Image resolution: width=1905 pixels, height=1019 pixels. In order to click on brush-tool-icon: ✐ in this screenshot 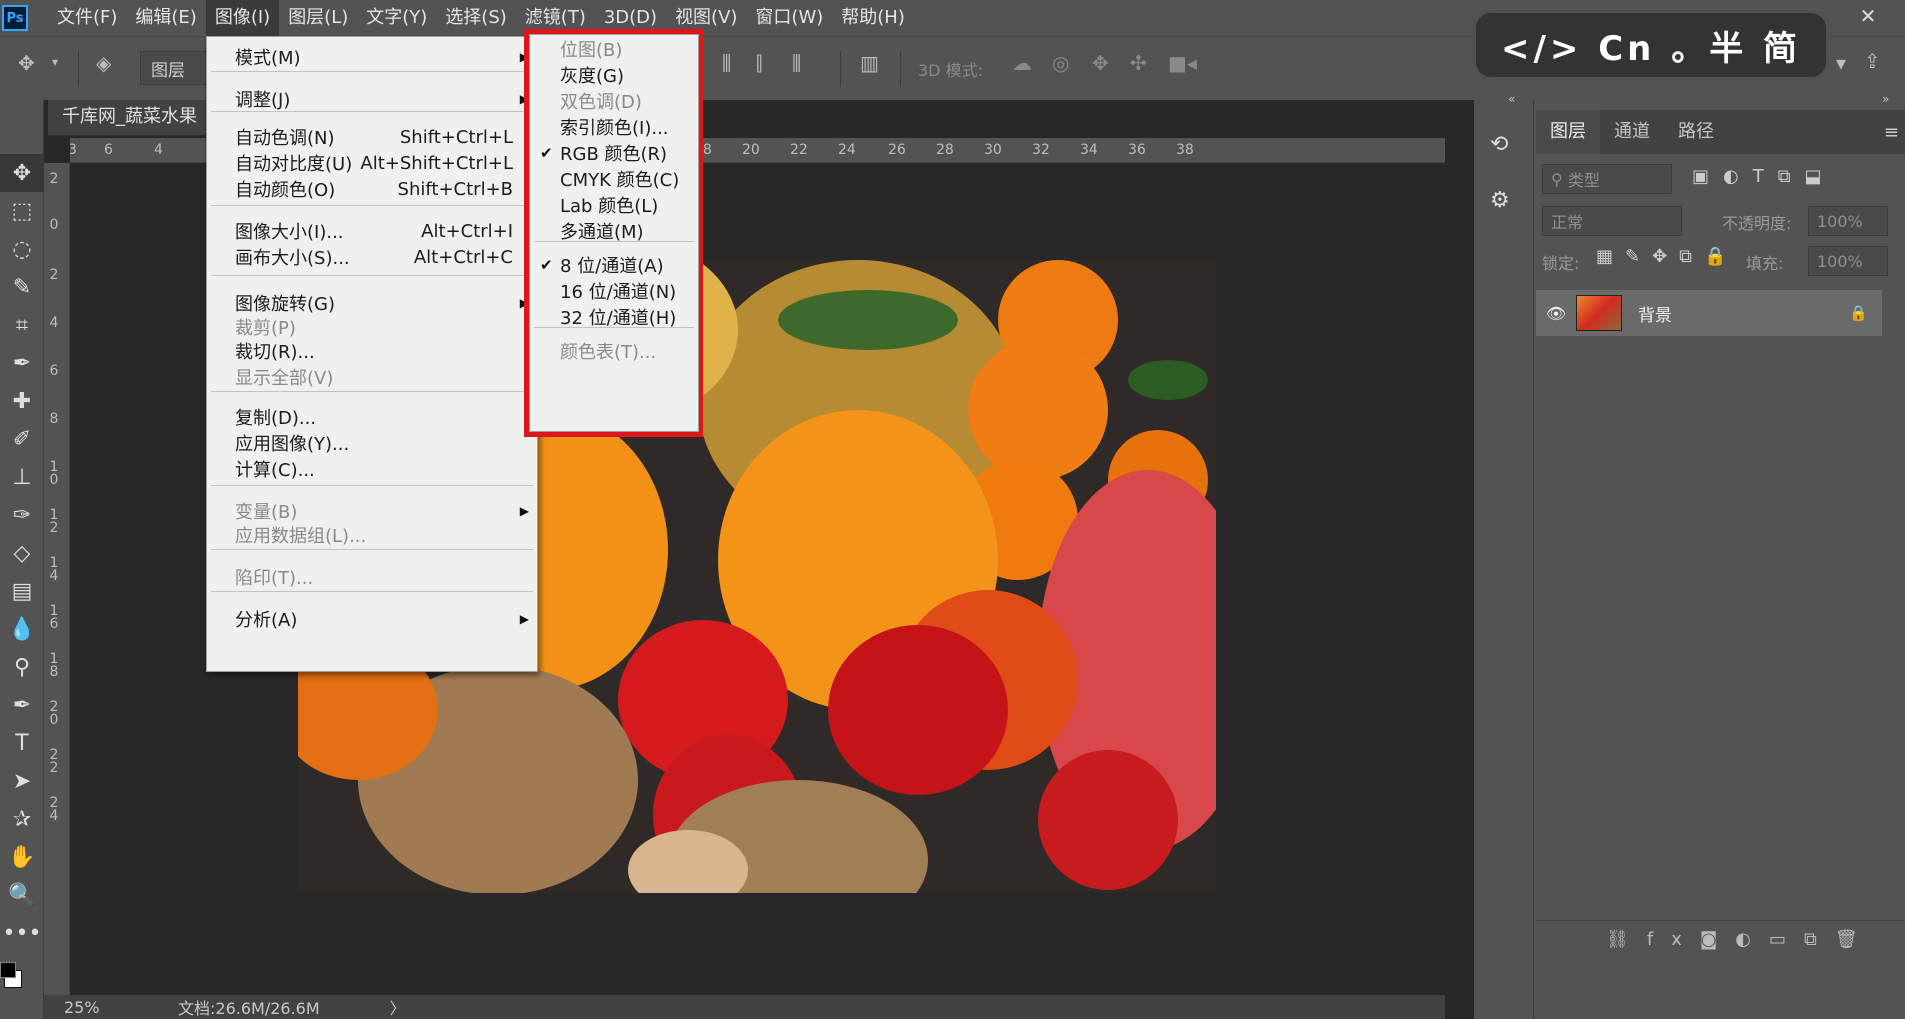, I will do `click(22, 439)`.